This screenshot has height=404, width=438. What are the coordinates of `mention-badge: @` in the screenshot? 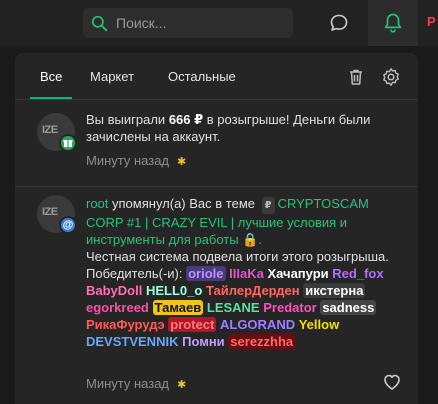 It's located at (68, 225).